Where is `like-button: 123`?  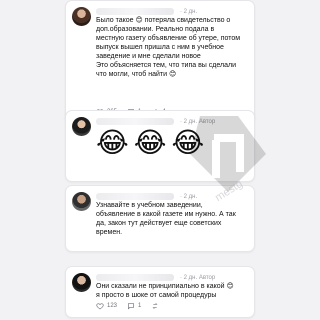 like-button: 123 is located at coordinates (106, 306).